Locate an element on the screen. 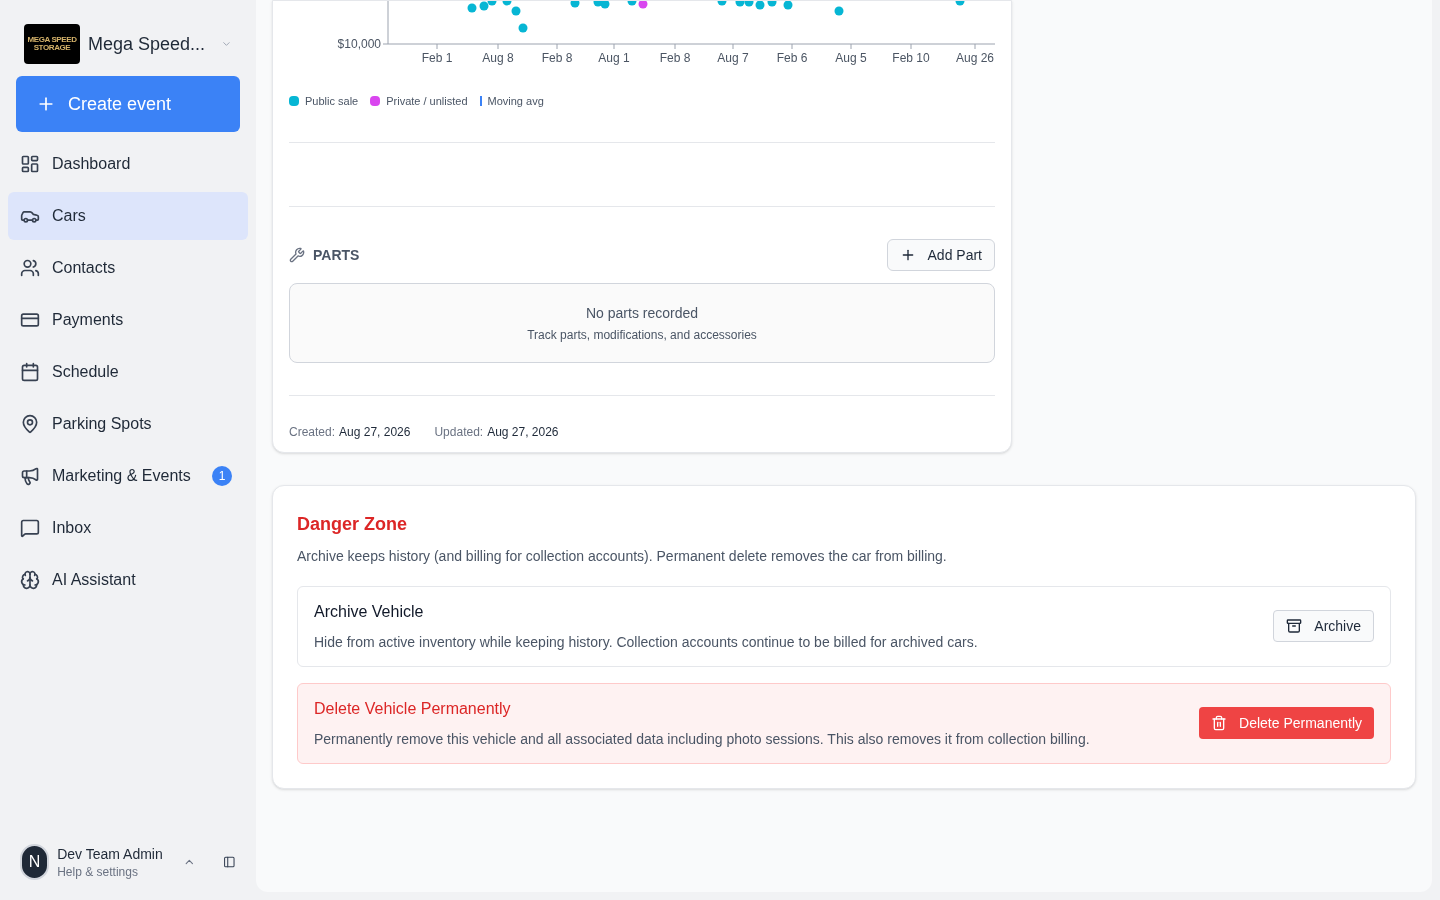 This screenshot has width=1440, height=900. nav-item: Contacts is located at coordinates (128, 268).